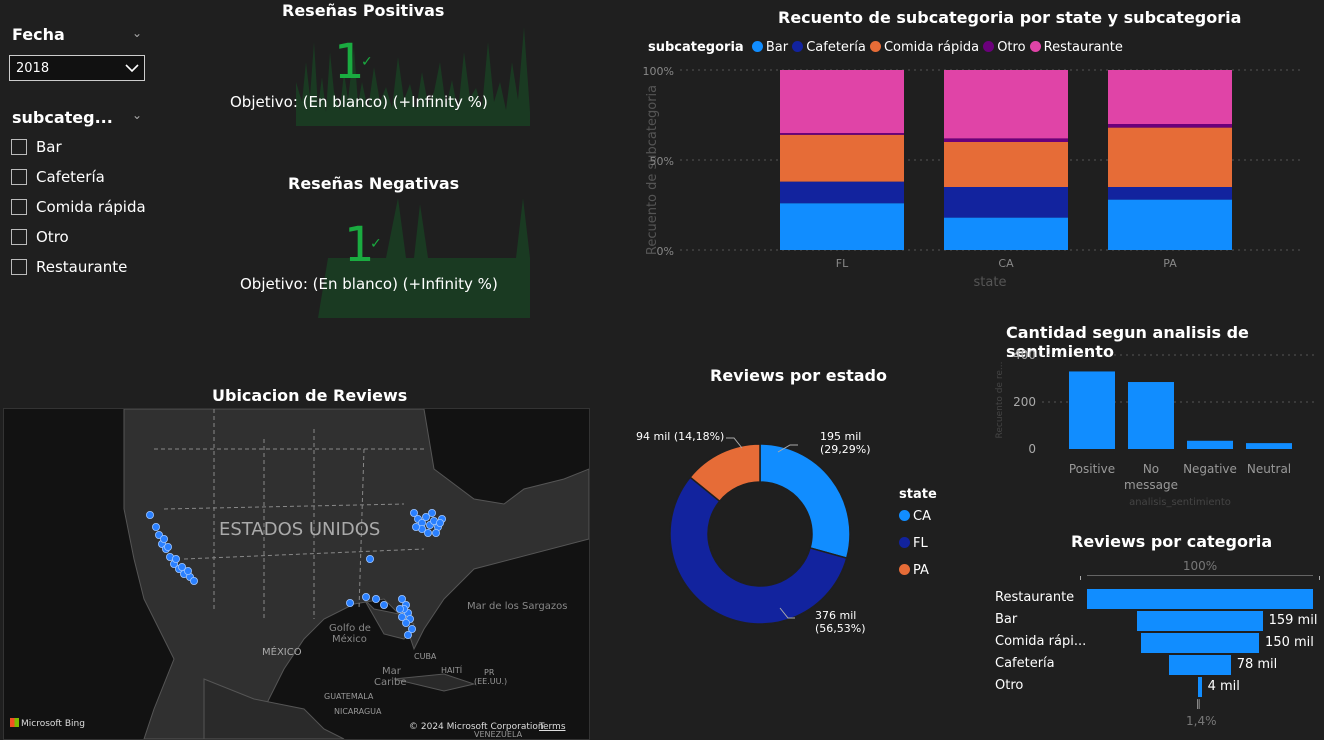 This screenshot has height=740, width=1324. I want to click on legend-label: FL, so click(920, 543).